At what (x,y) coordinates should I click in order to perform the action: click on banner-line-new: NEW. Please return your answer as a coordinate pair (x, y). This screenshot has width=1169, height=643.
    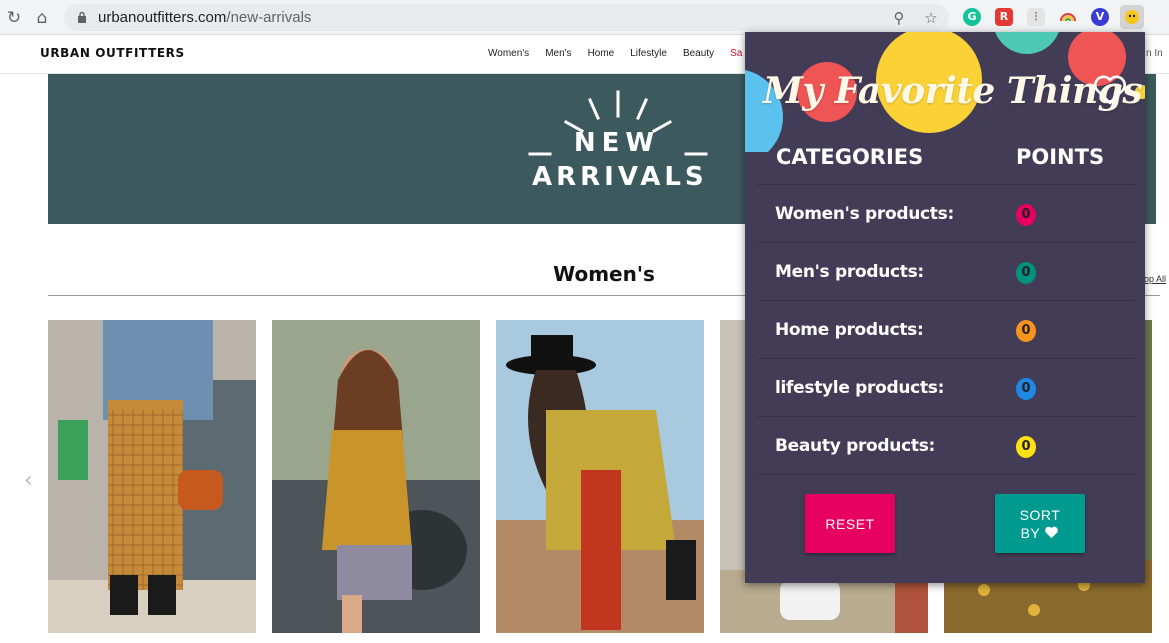
    Looking at the image, I should click on (617, 143).